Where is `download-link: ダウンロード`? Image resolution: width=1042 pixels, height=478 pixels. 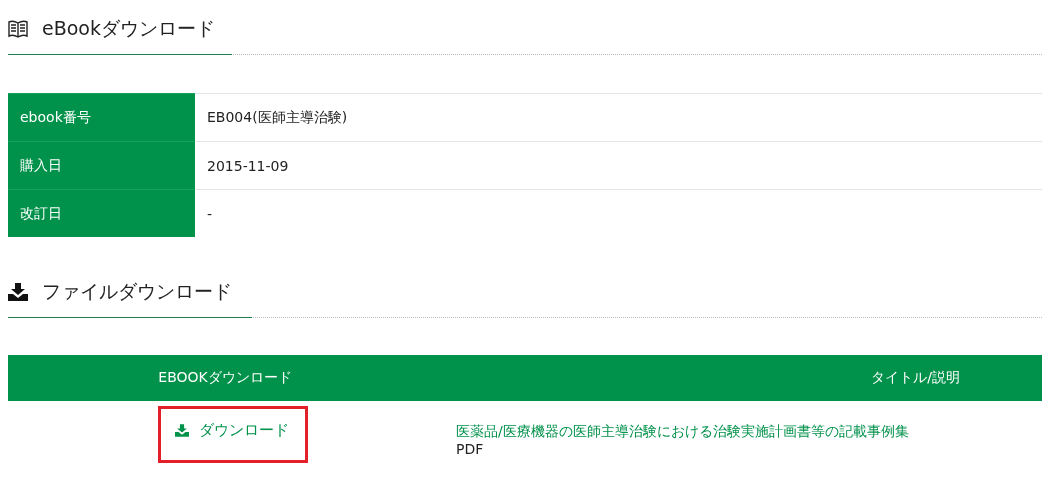
download-link: ダウンロード is located at coordinates (233, 434).